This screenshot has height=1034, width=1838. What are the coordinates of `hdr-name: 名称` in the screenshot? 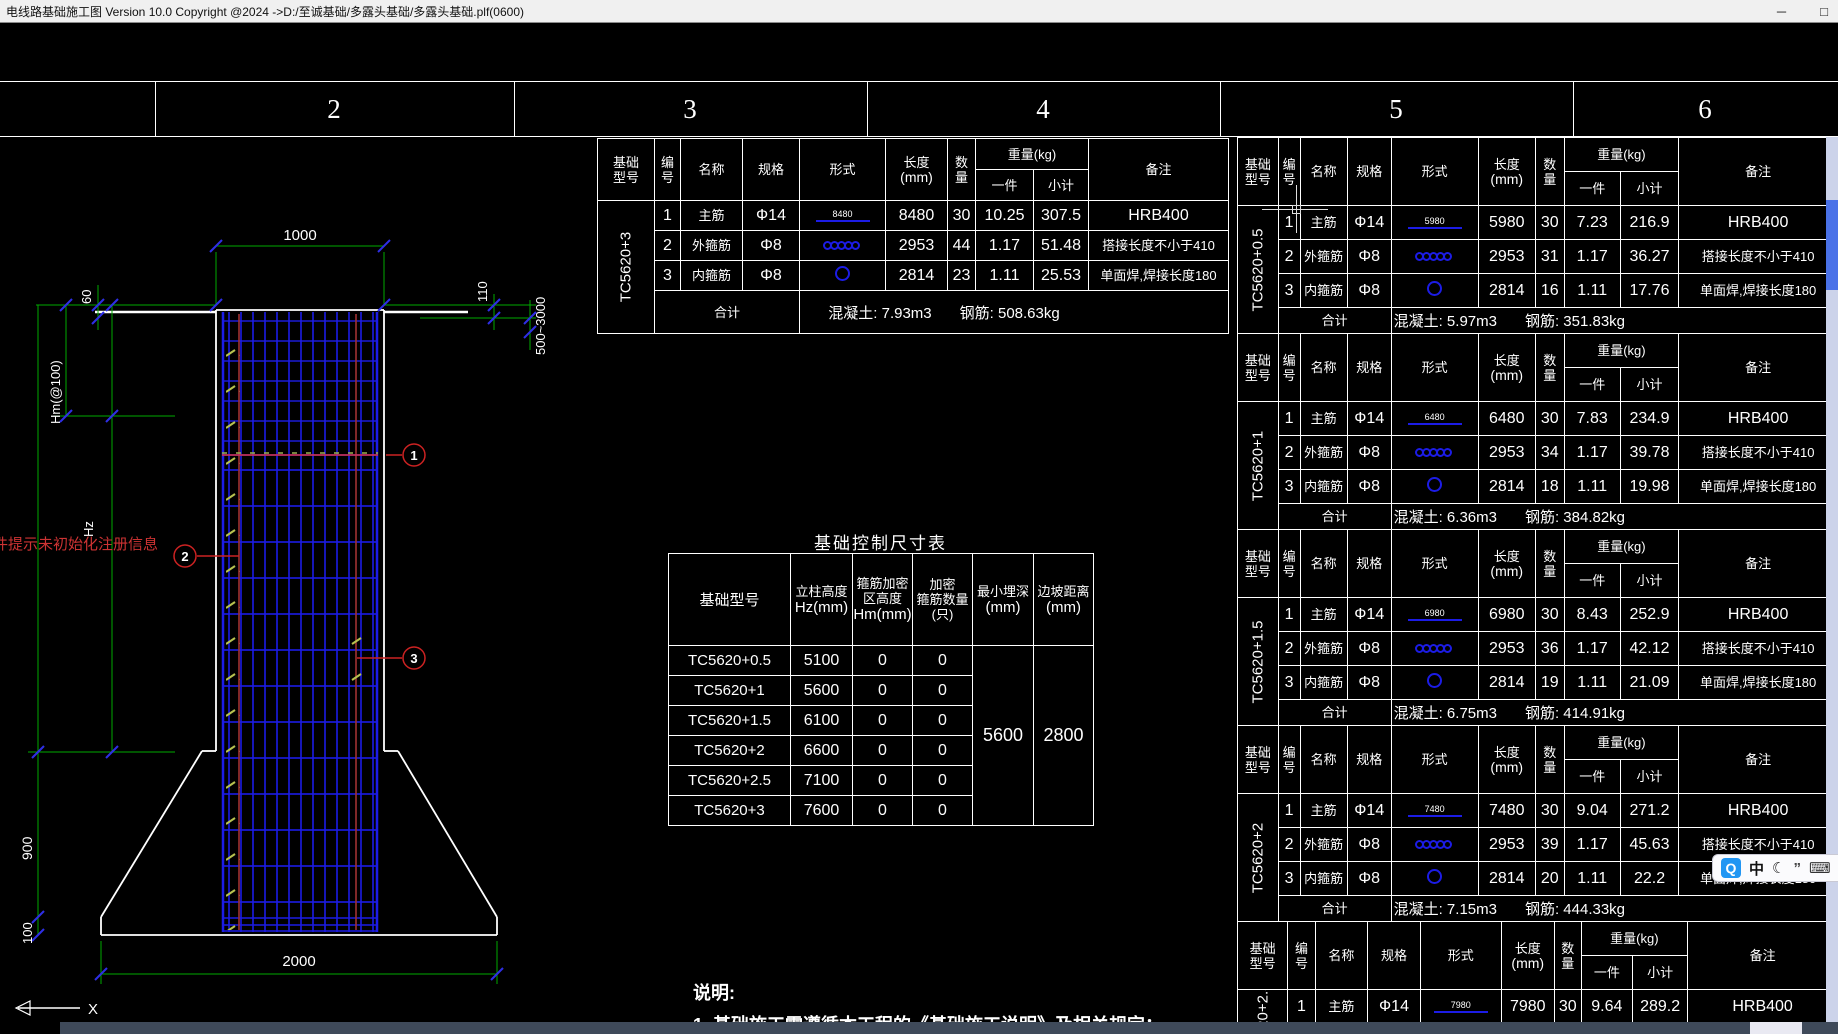 It's located at (1323, 759).